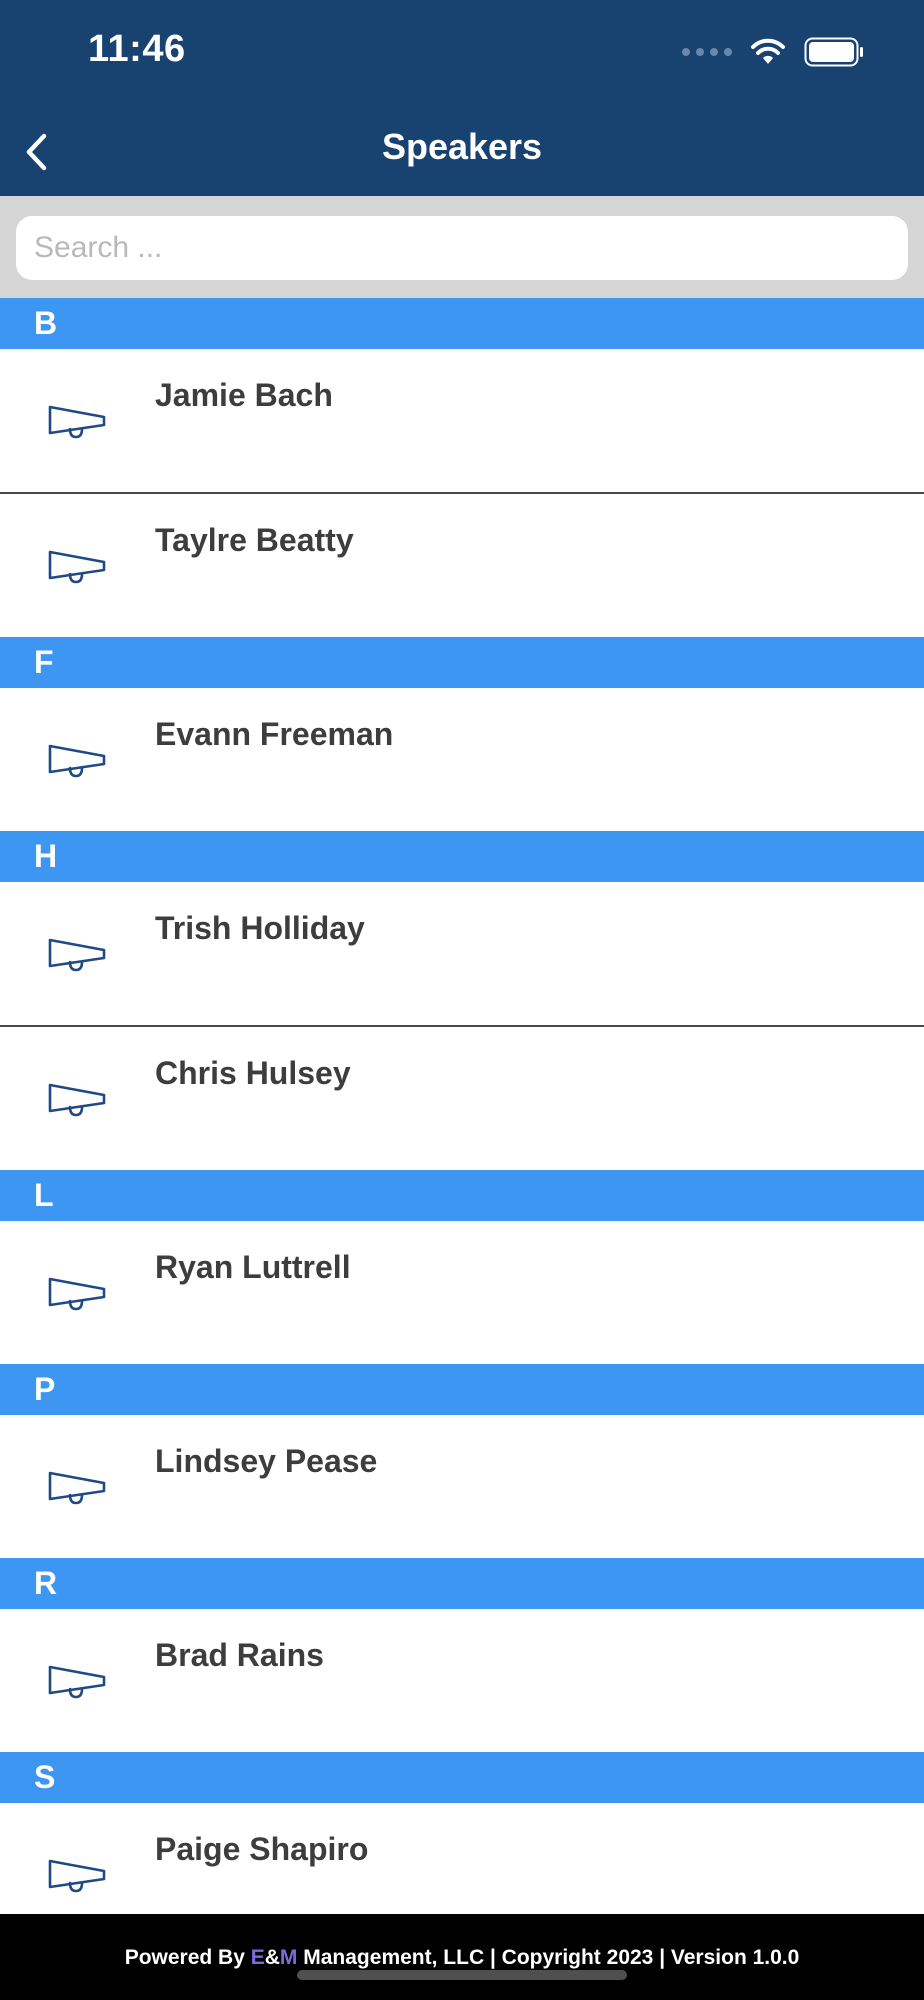  I want to click on speaker-row: Evann Freeman, so click(462, 759).